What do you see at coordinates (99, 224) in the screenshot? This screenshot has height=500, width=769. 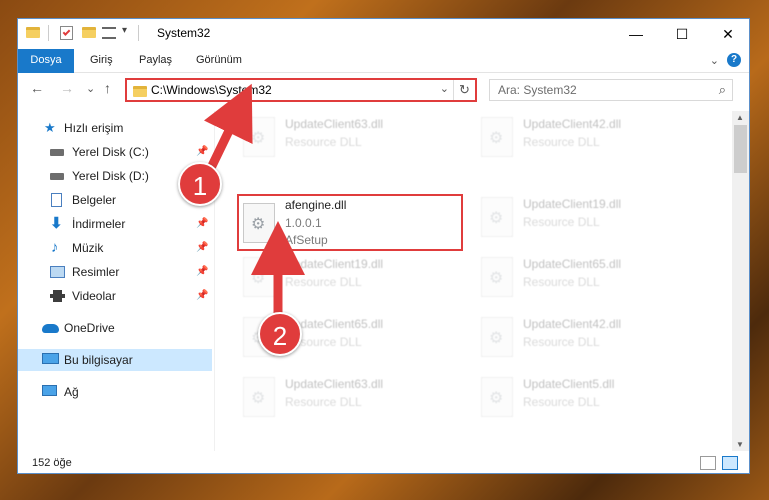 I see `sidebar-item-label: İndirmeler` at bounding box center [99, 224].